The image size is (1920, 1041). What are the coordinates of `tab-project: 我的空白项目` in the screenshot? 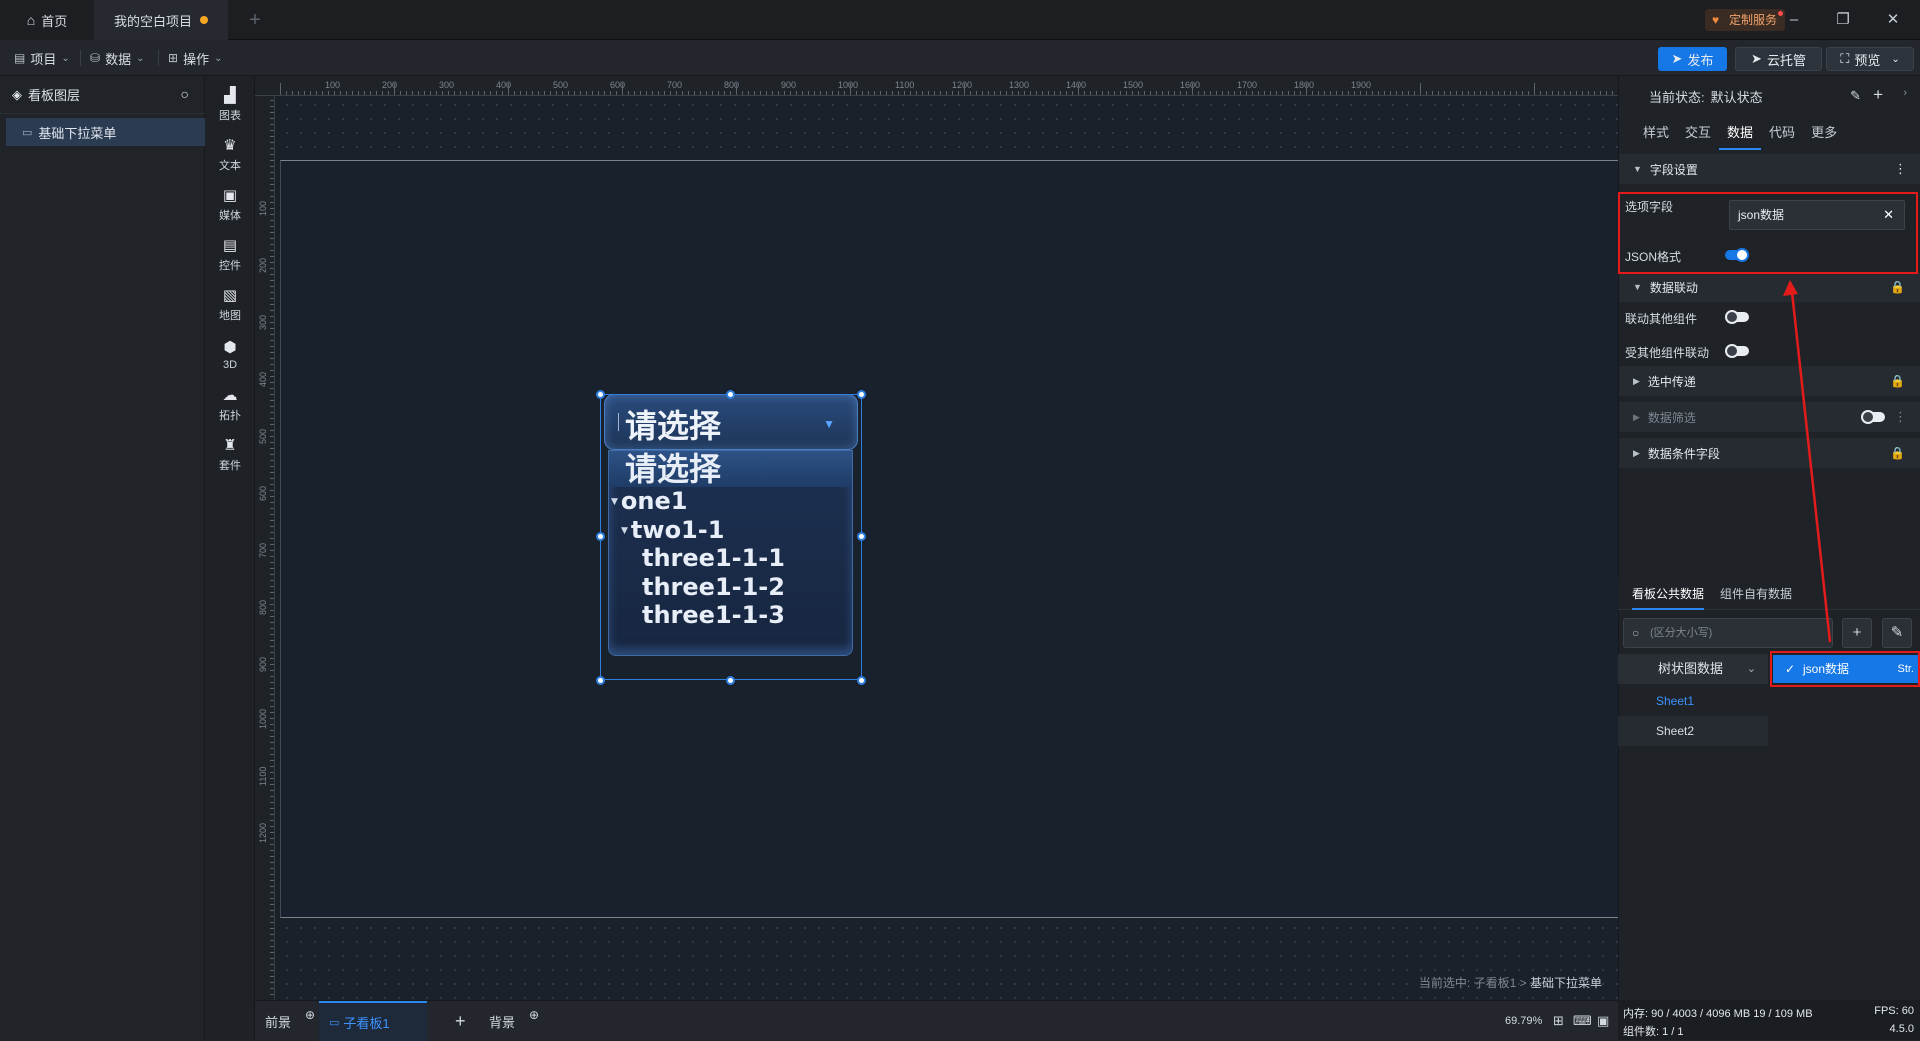 It's located at (161, 20).